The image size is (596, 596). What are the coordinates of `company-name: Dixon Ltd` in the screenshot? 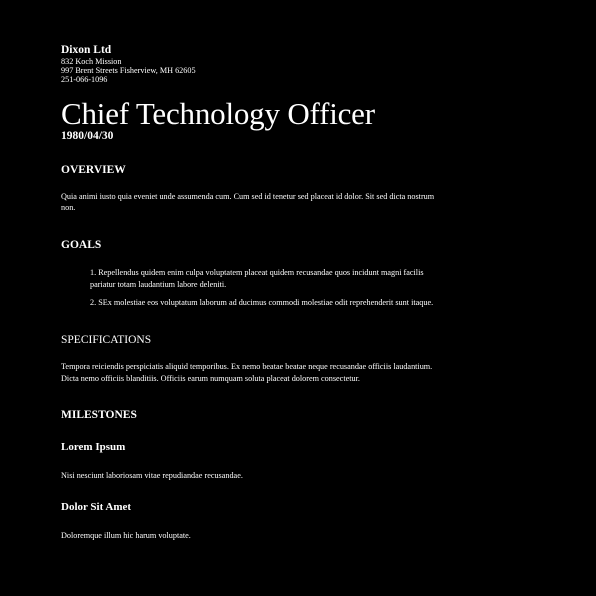 It's located at (86, 50).